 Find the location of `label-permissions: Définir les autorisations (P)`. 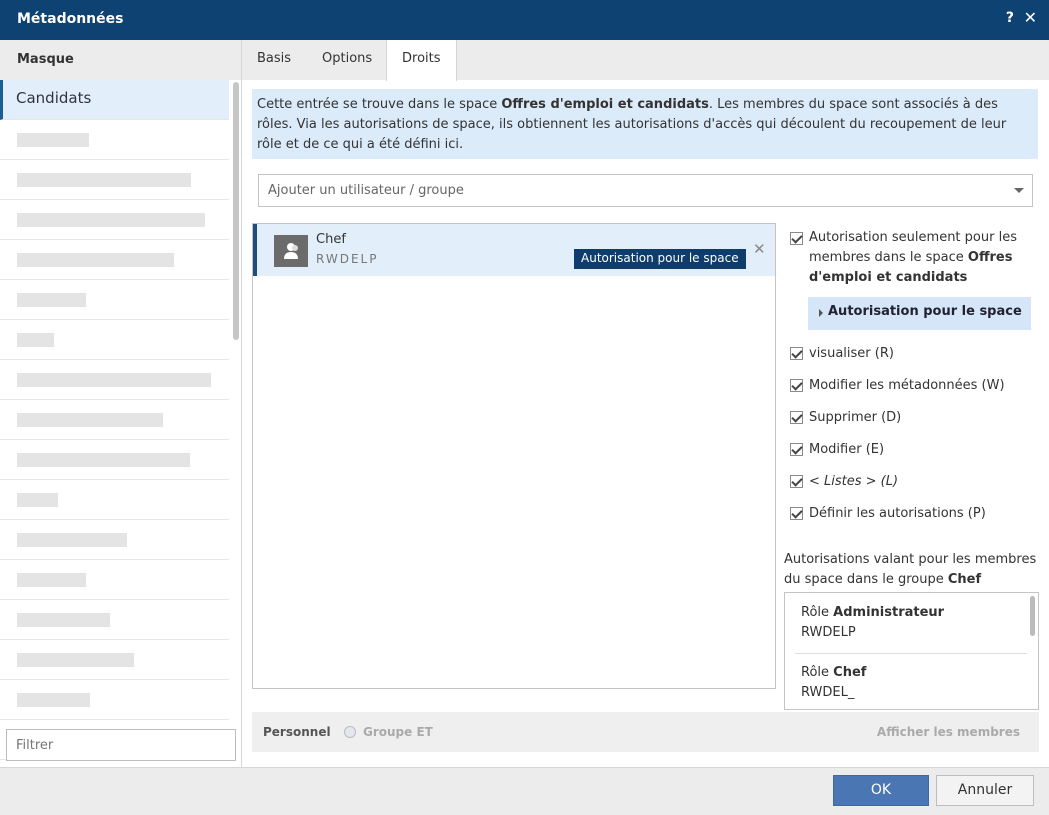

label-permissions: Définir les autorisations (P) is located at coordinates (897, 513).